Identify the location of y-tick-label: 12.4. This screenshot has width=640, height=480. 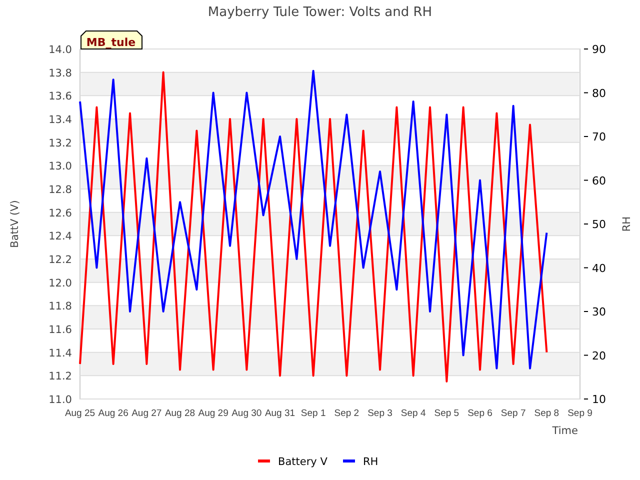
(60, 236).